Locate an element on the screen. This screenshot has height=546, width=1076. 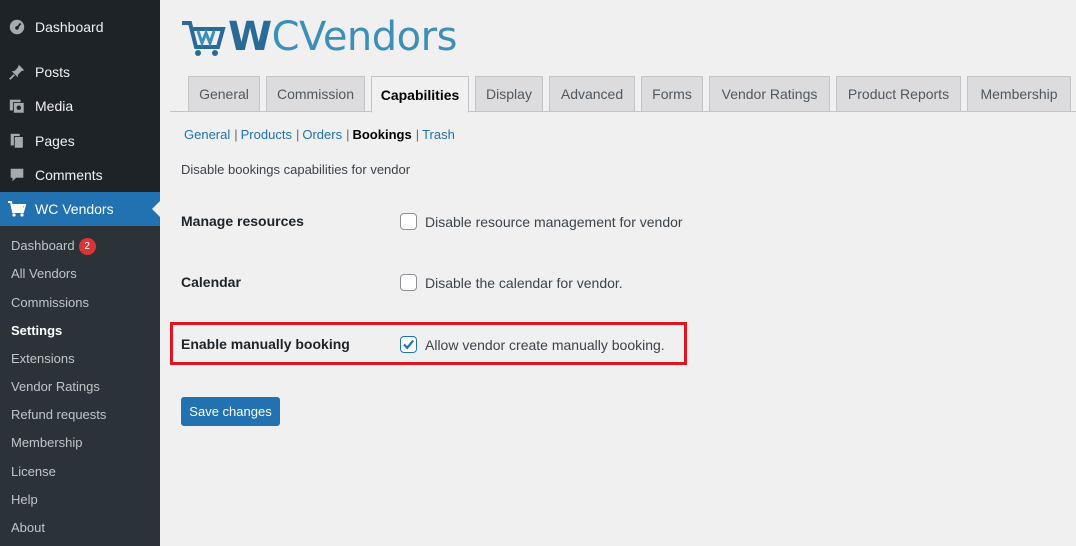
menu-pages: Pages is located at coordinates (80, 141).